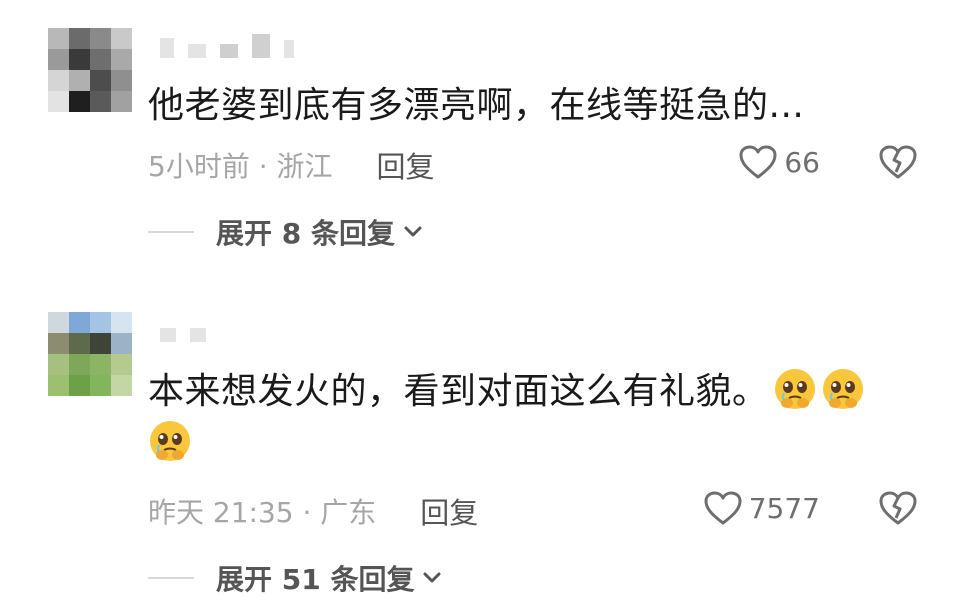 The image size is (960, 612). I want to click on like-button: 66, so click(779, 162).